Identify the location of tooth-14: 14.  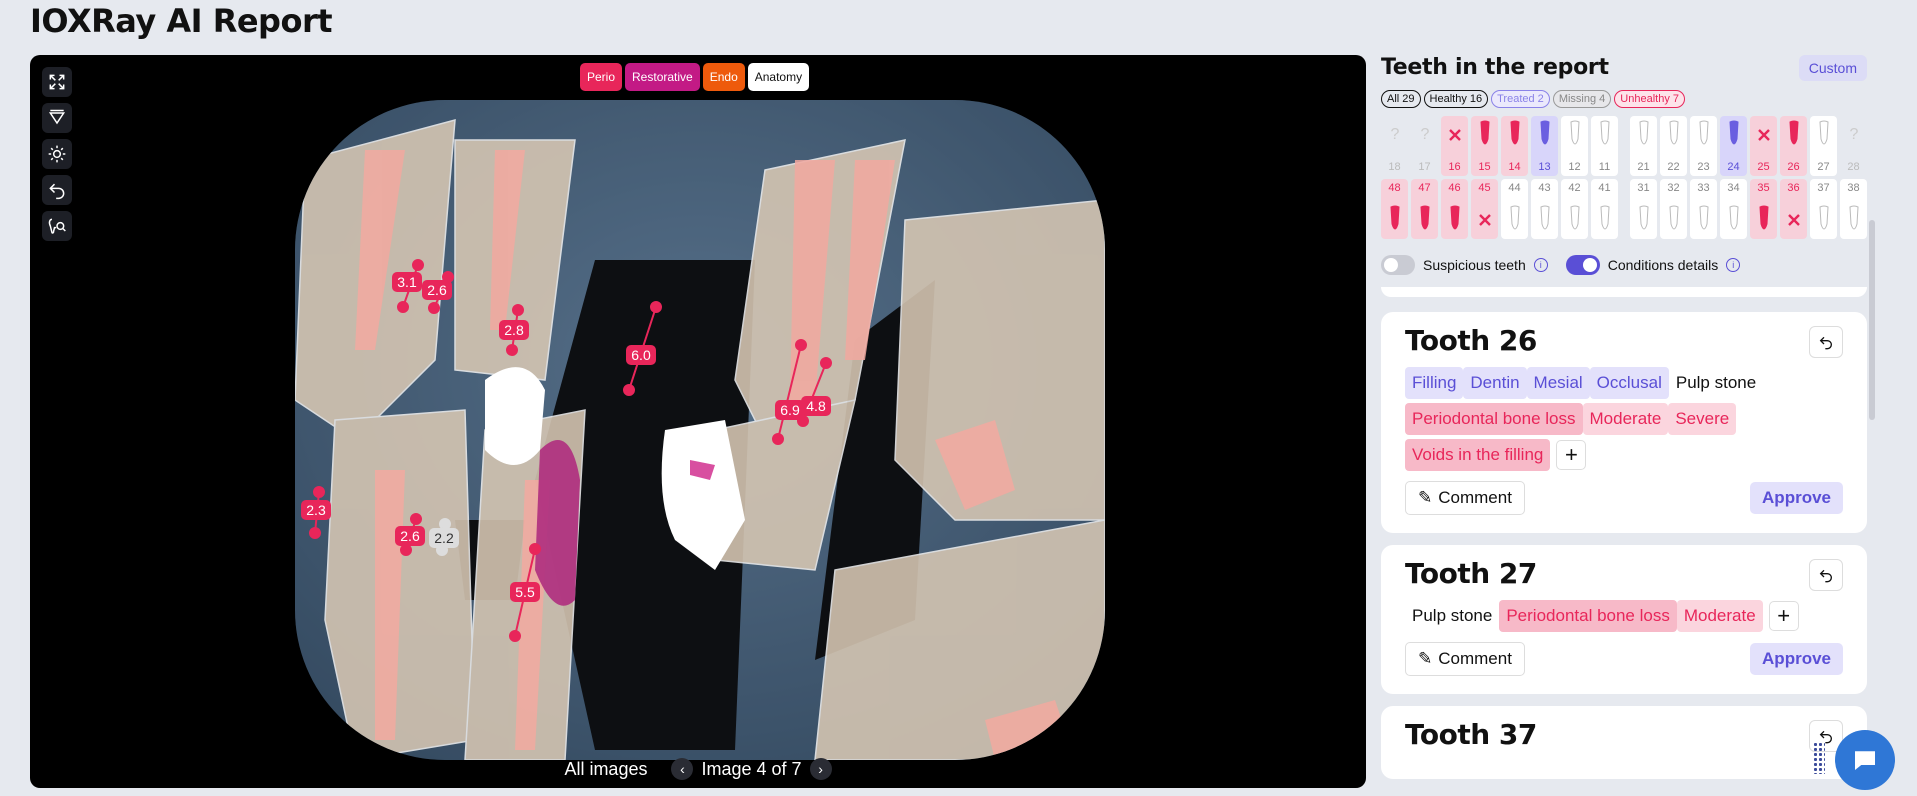
(1514, 146).